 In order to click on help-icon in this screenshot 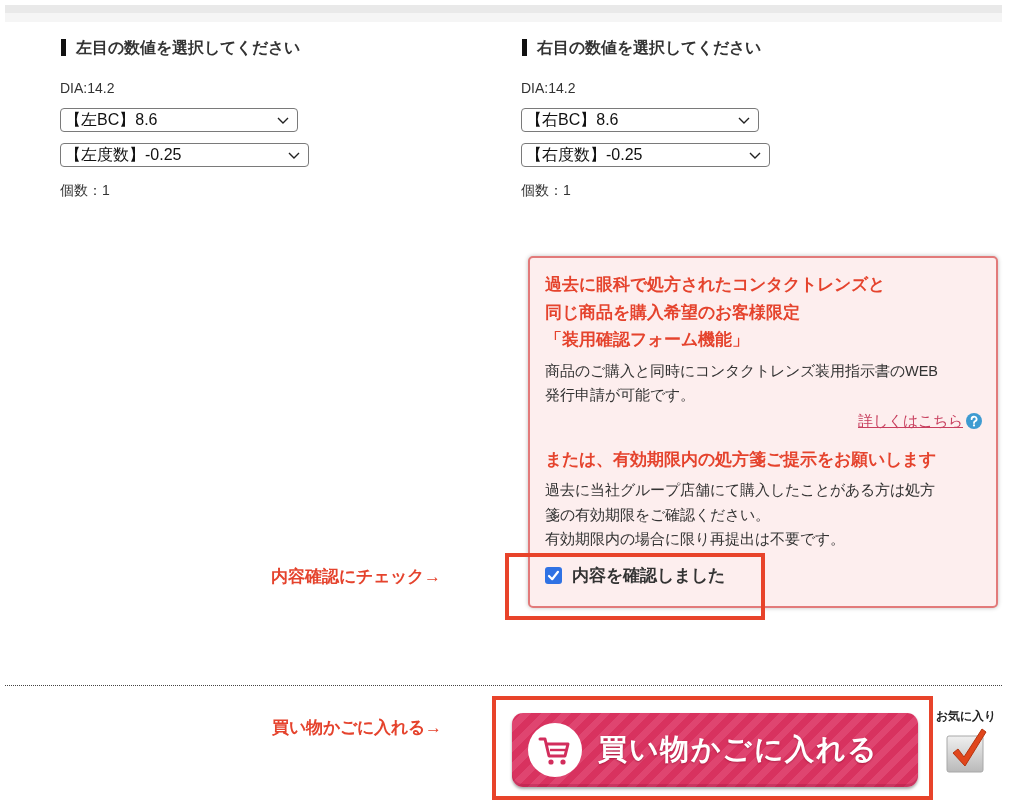, I will do `click(974, 420)`.